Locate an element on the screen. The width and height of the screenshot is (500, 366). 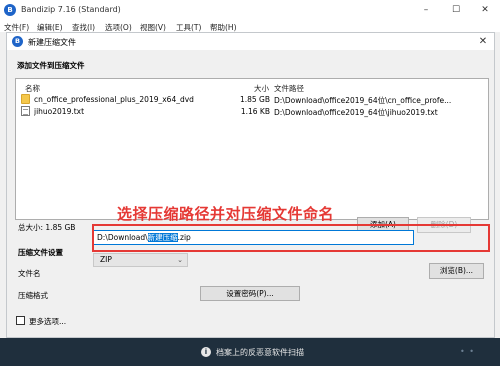
dots-indicator: • • is located at coordinates (467, 351).